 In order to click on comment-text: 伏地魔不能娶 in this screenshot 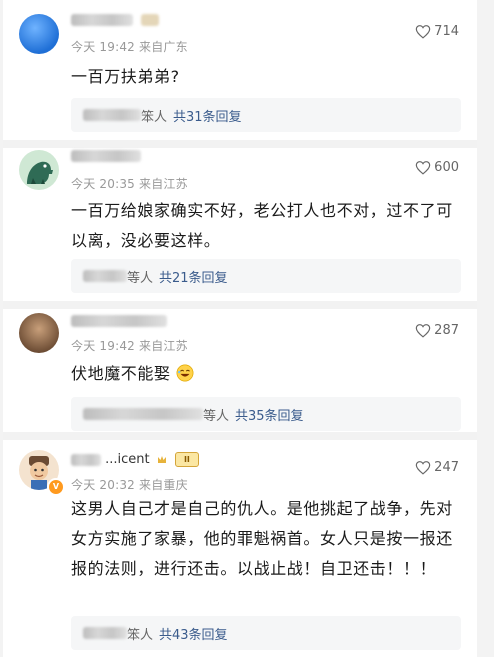, I will do `click(266, 374)`.